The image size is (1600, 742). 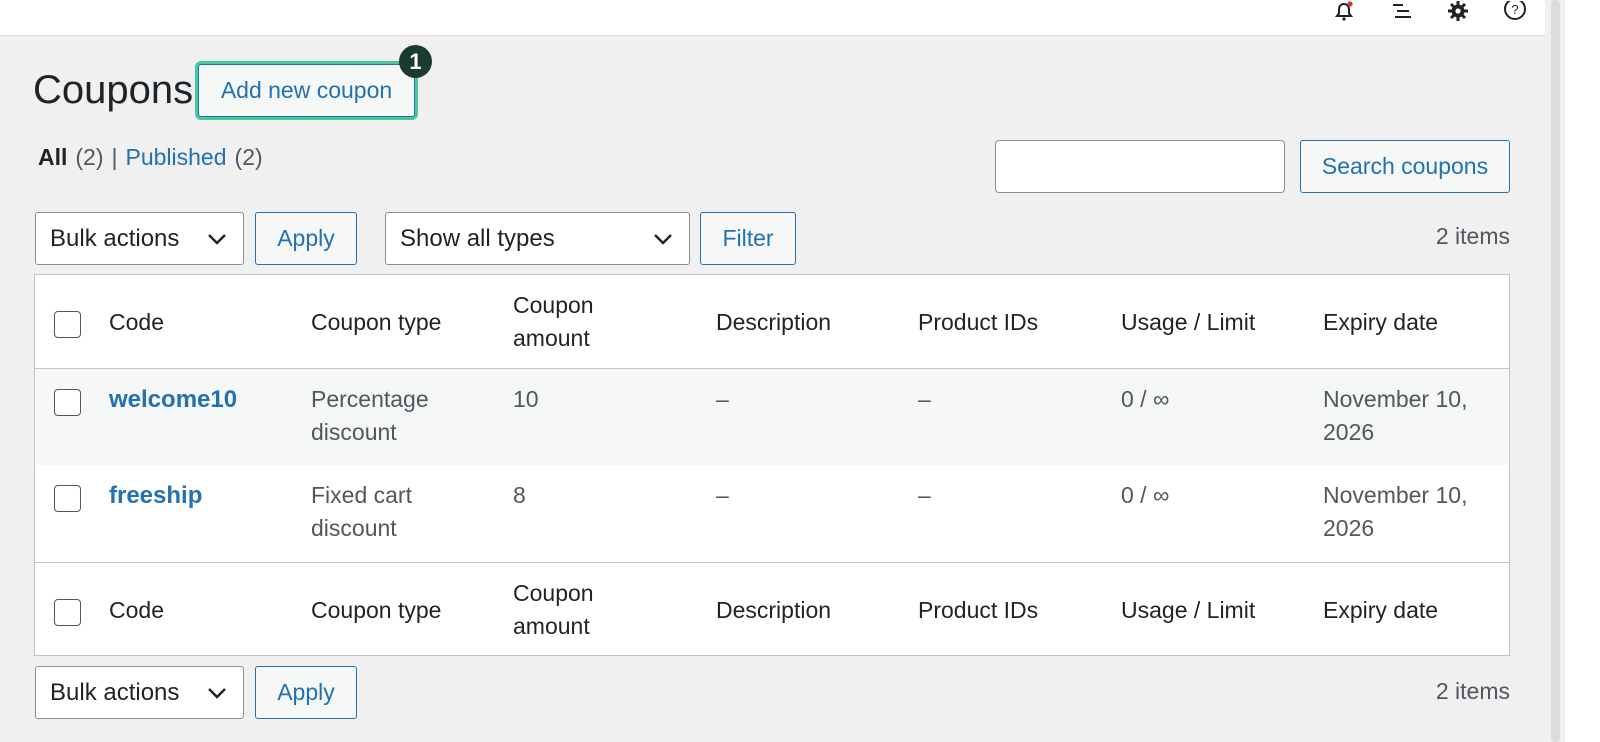 I want to click on footer-expiry-date: Expiry date, so click(x=1381, y=610).